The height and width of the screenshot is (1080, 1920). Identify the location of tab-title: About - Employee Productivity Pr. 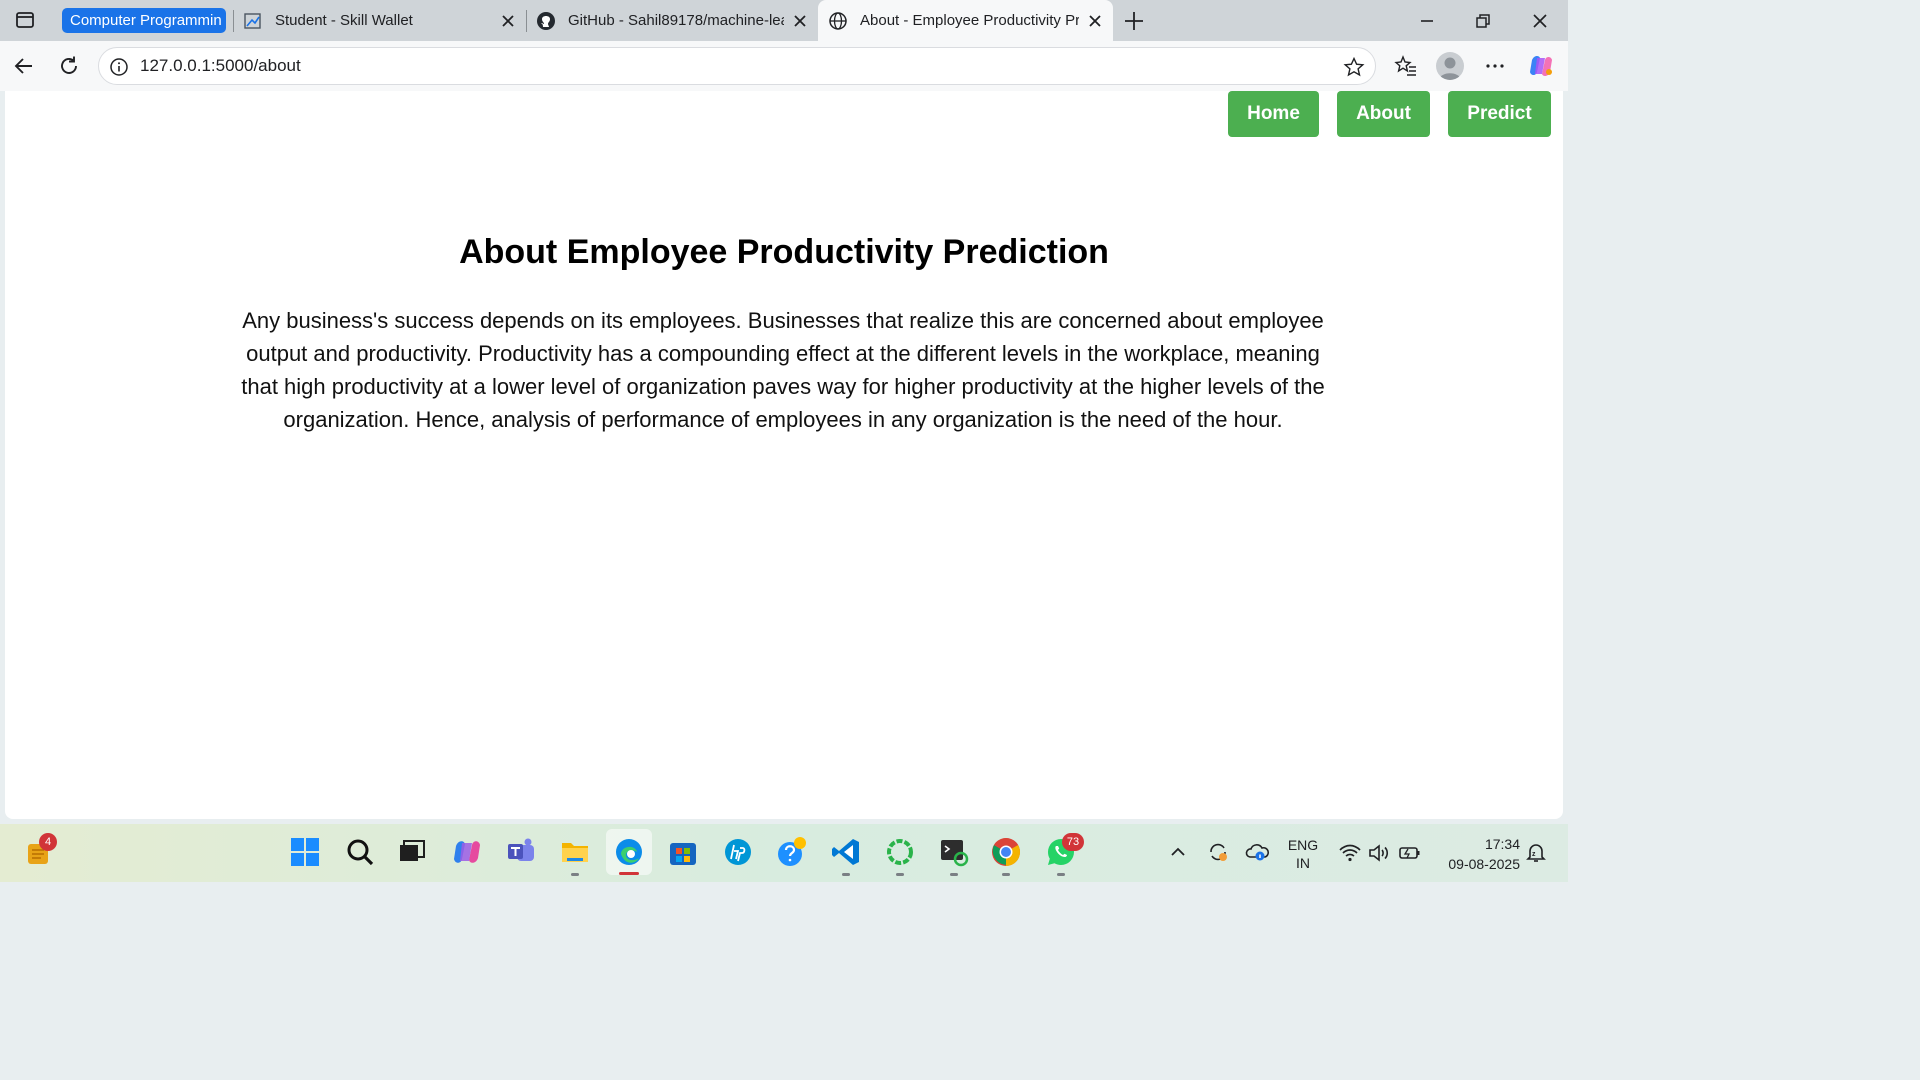
(969, 20).